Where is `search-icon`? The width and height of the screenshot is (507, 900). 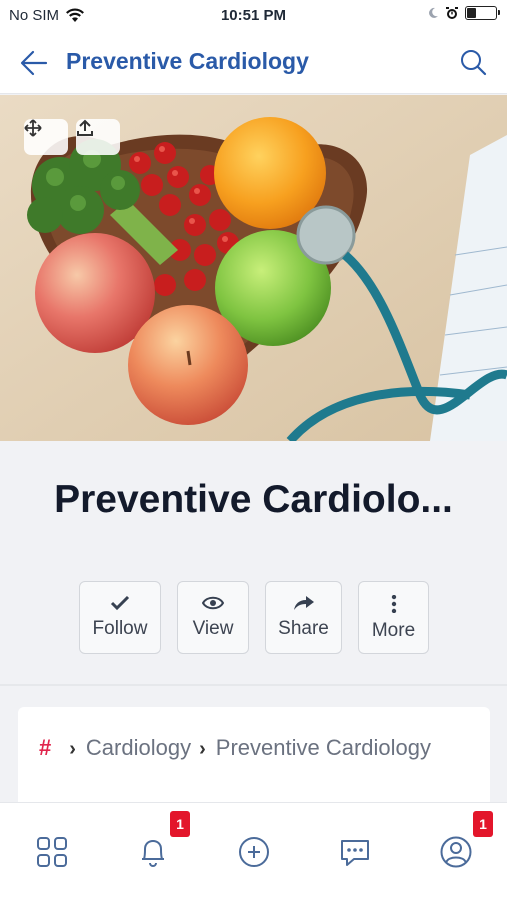 search-icon is located at coordinates (473, 62).